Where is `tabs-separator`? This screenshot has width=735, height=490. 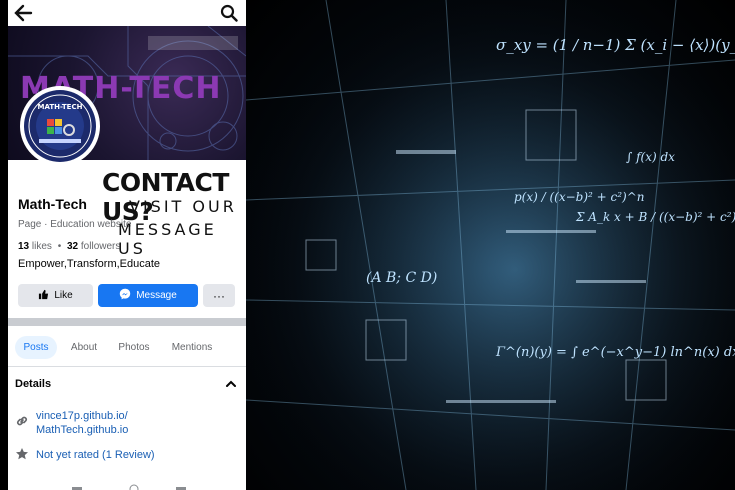
tabs-separator is located at coordinates (127, 366).